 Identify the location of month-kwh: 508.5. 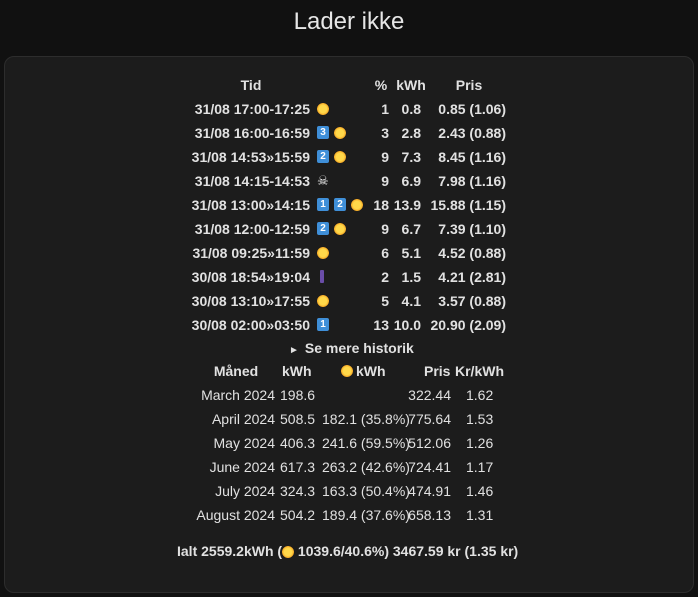
(298, 419).